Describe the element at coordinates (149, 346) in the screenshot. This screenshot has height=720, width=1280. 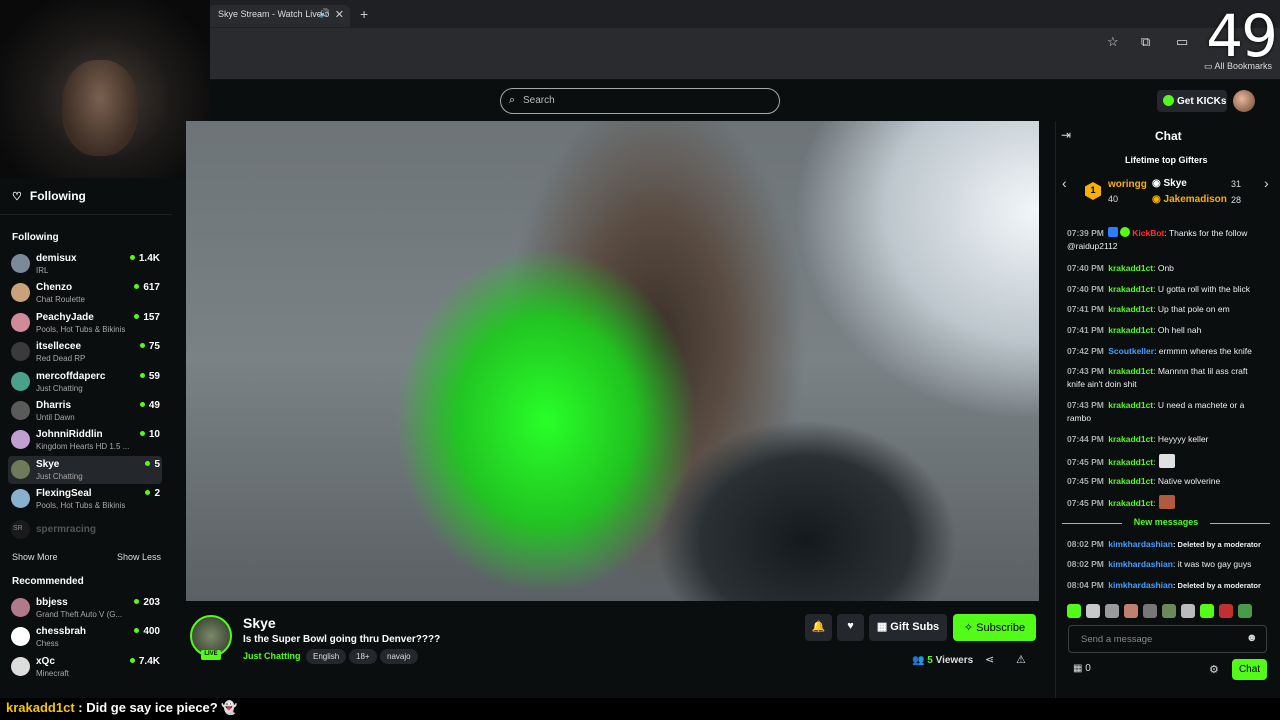
I see `viewer-count: 75` at that location.